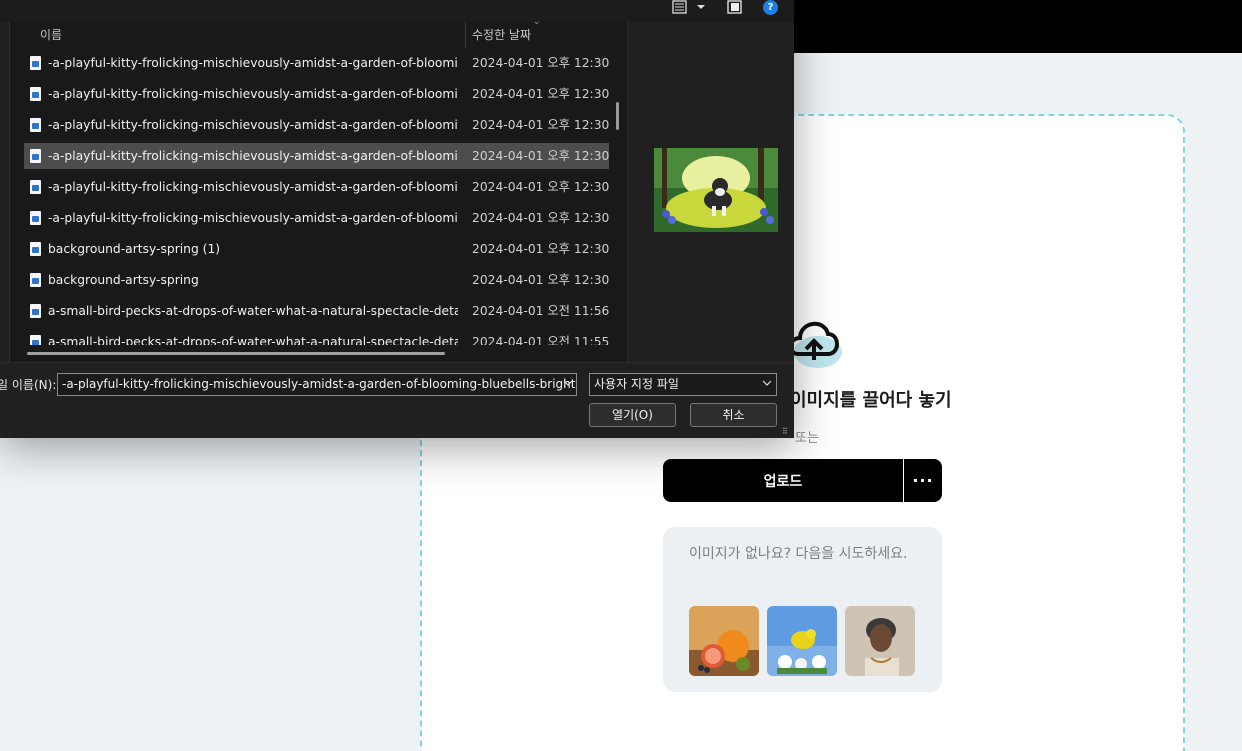  What do you see at coordinates (236, 353) in the screenshot?
I see `horizontal-scrollbar` at bounding box center [236, 353].